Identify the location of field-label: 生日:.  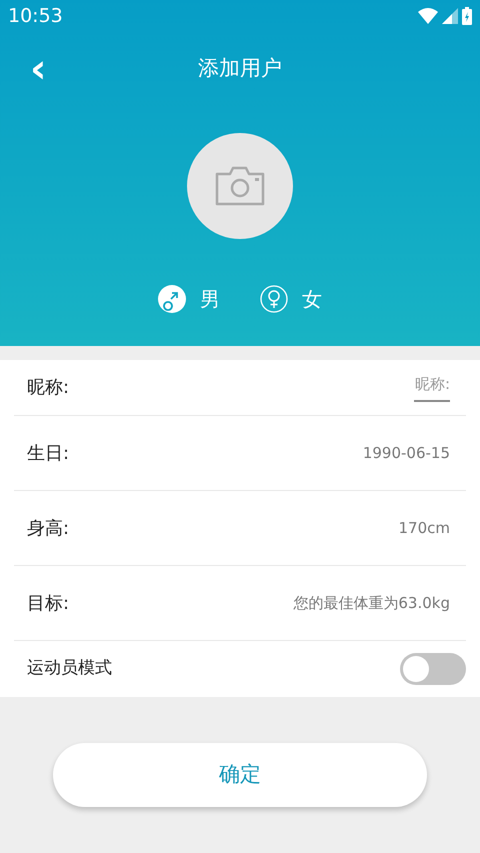
(48, 454).